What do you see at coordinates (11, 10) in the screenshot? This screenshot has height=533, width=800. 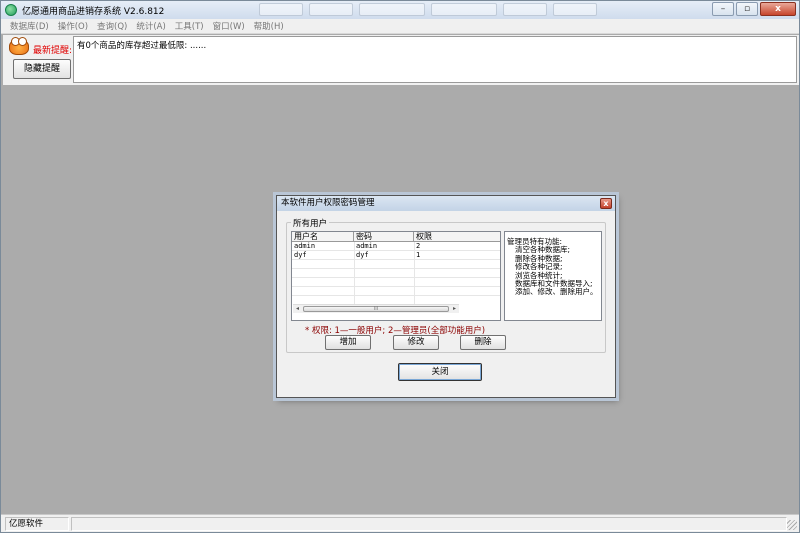 I see `app-logo-icon` at bounding box center [11, 10].